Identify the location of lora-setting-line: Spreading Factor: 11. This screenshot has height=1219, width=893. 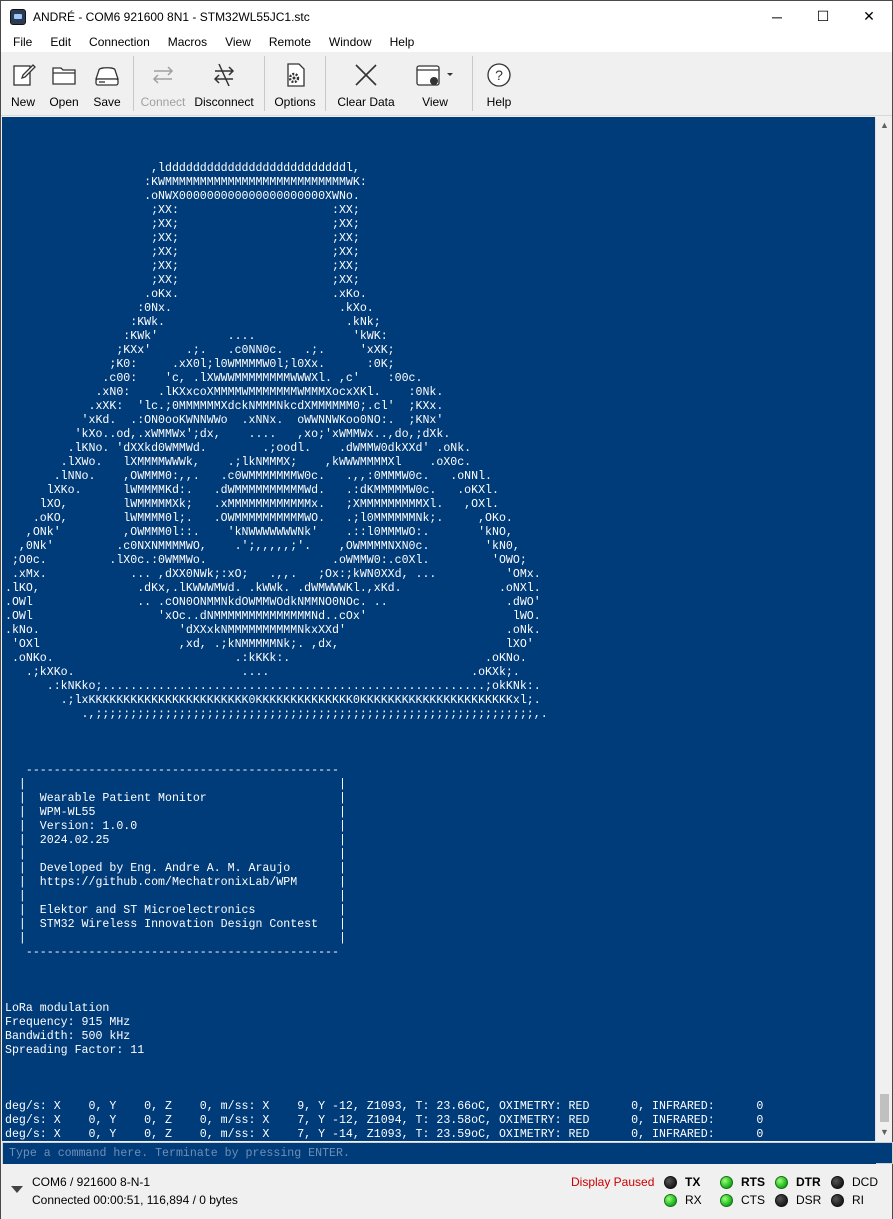
(75, 1050).